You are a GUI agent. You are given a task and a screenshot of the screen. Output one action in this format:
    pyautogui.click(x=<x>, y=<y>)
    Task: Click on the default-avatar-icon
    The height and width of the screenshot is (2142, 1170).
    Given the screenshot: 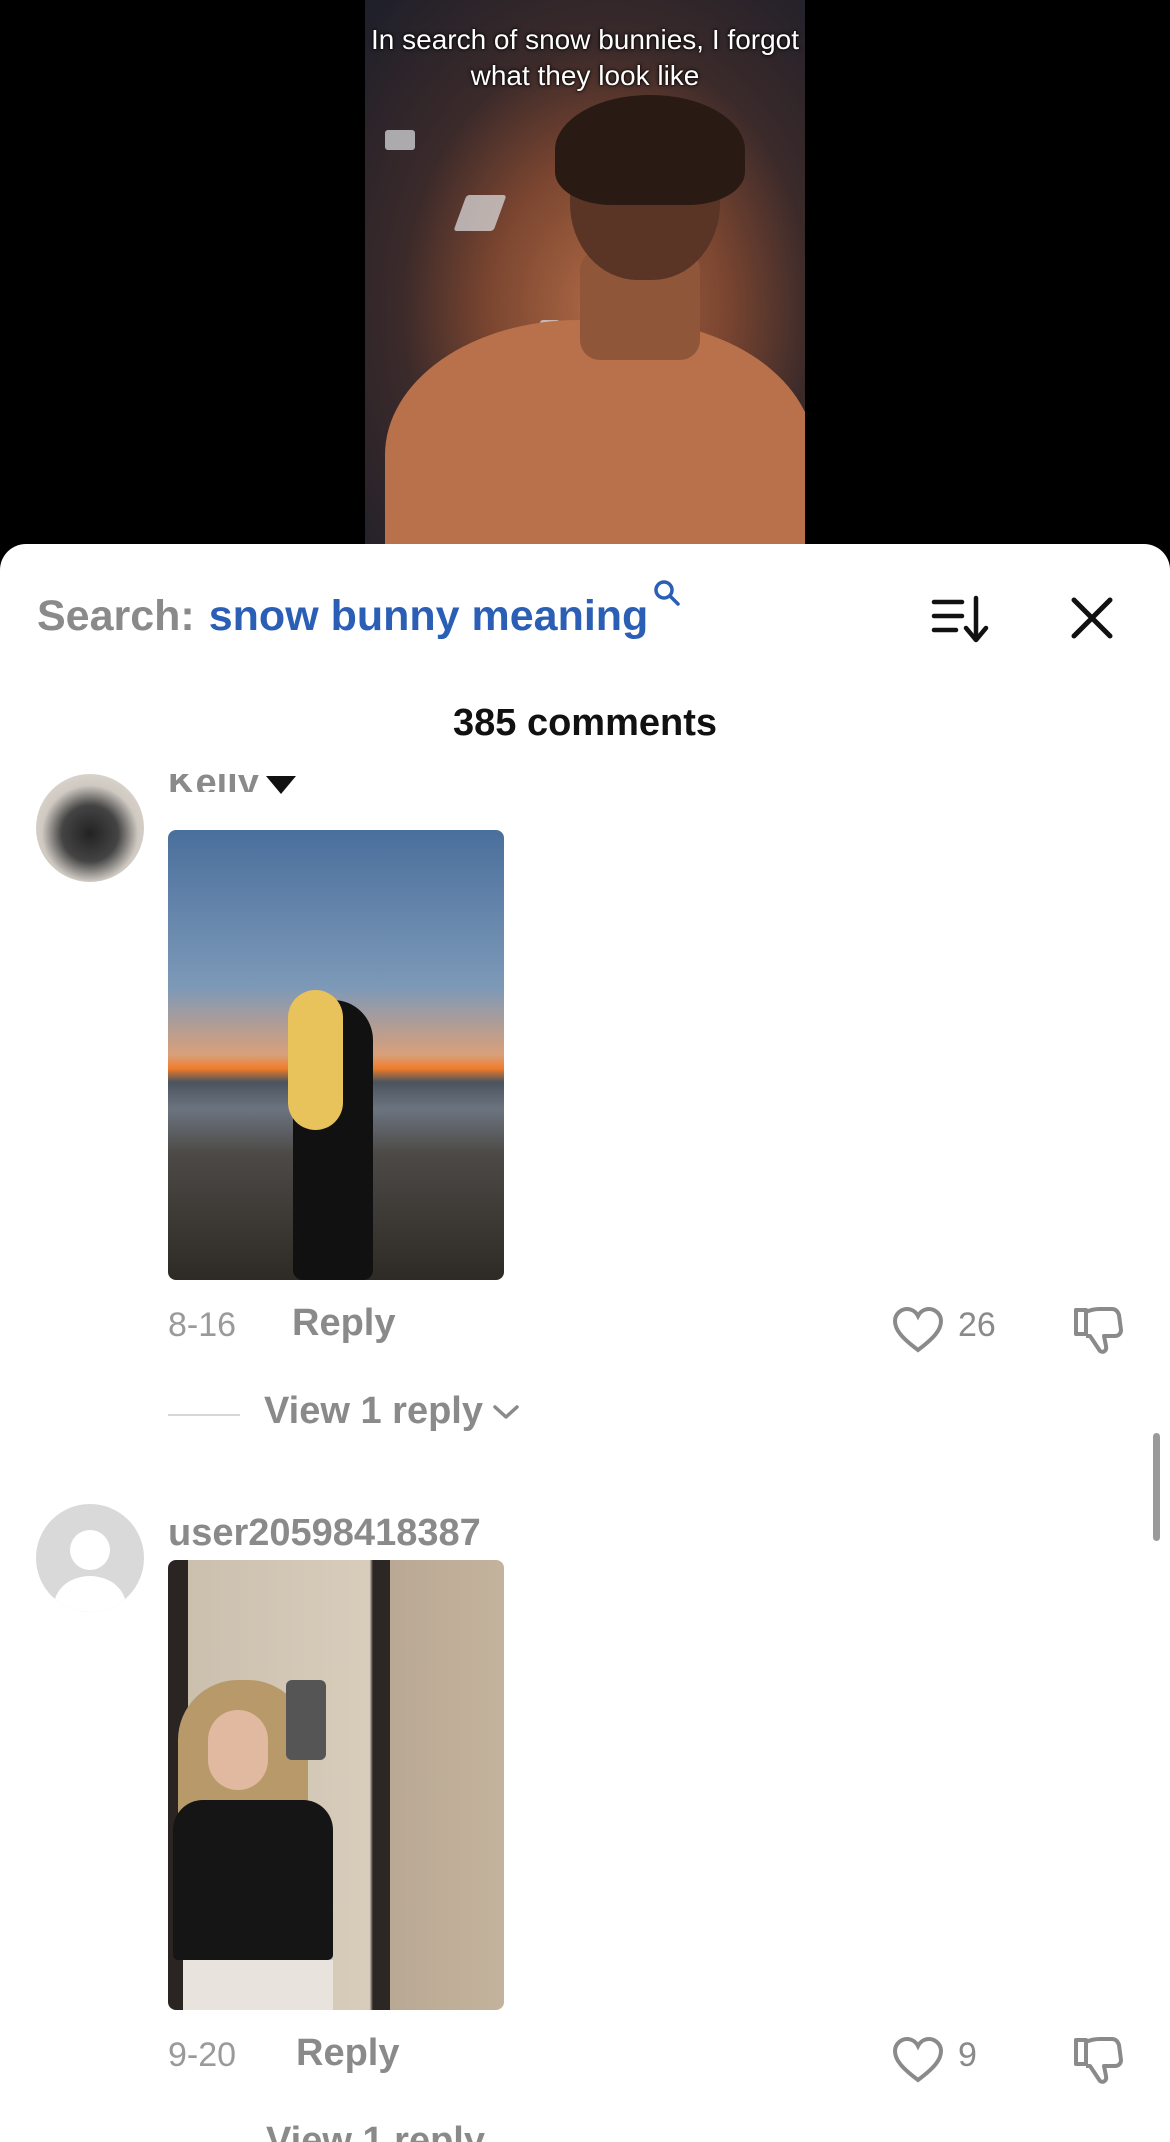 What is the action you would take?
    pyautogui.click(x=90, y=1550)
    